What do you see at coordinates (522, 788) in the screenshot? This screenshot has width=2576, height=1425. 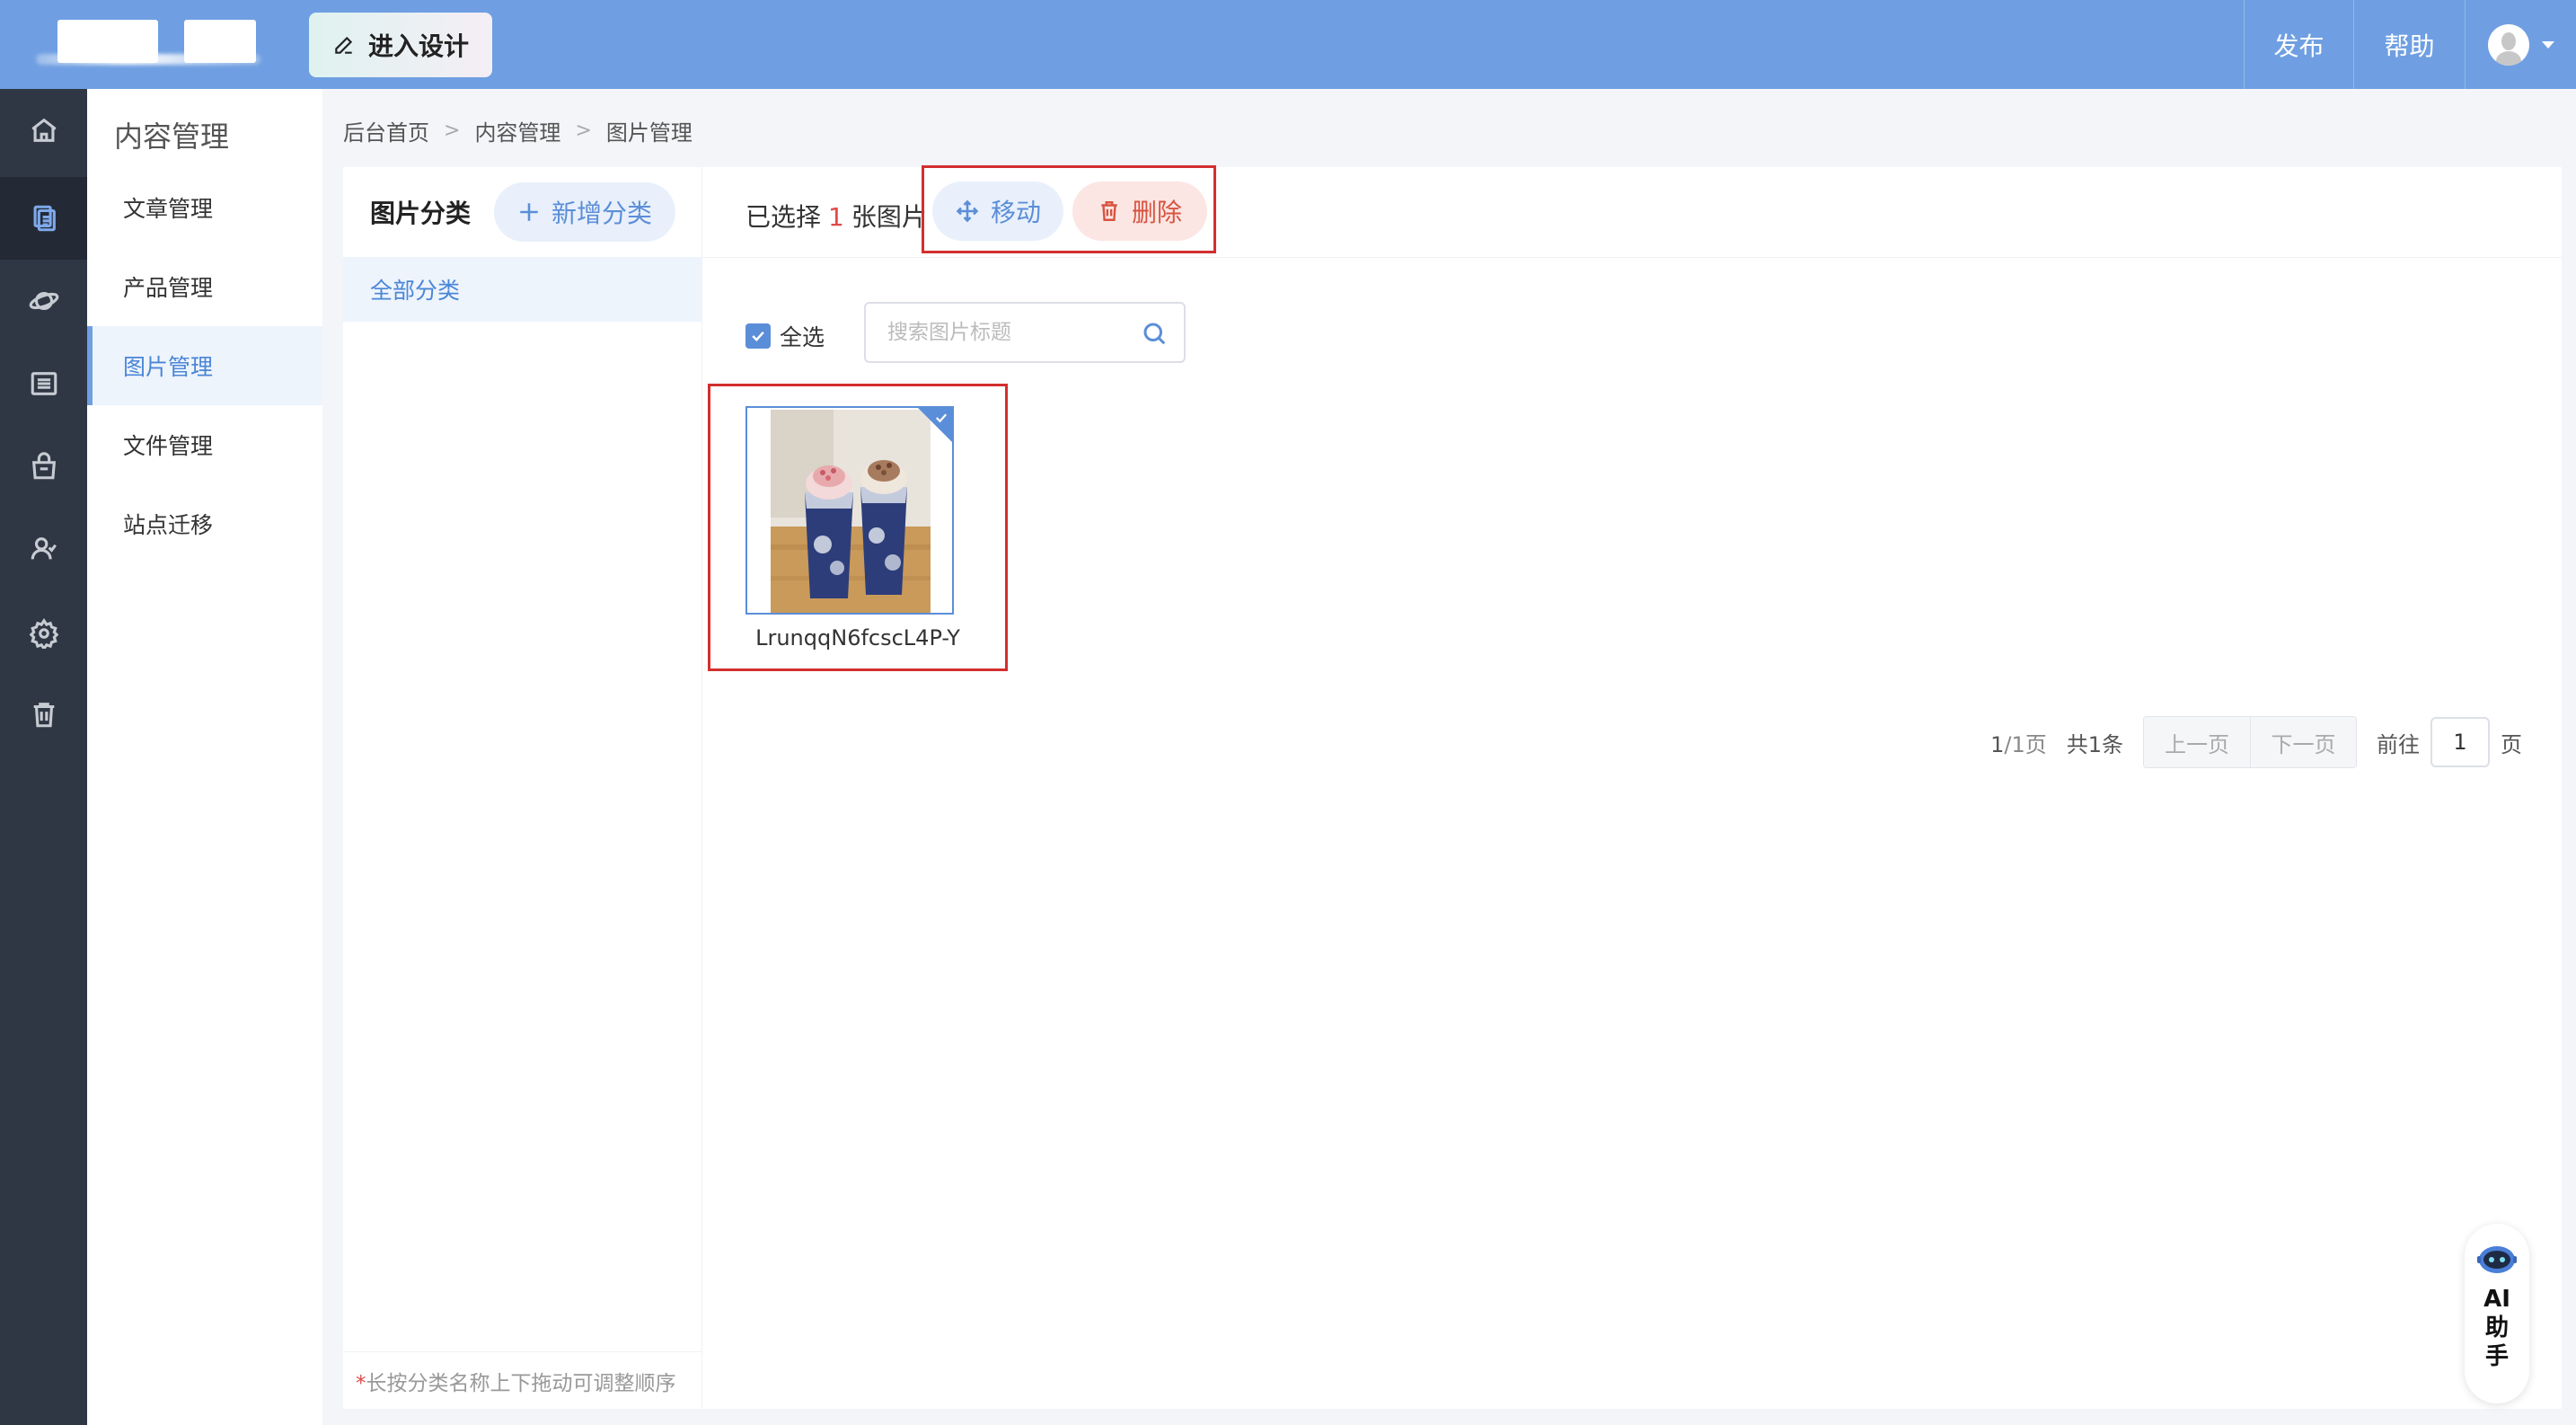 I see `category-column: 图片分类 新增分类 全部分类 *长按分类名称上下拖动可调整顺序` at bounding box center [522, 788].